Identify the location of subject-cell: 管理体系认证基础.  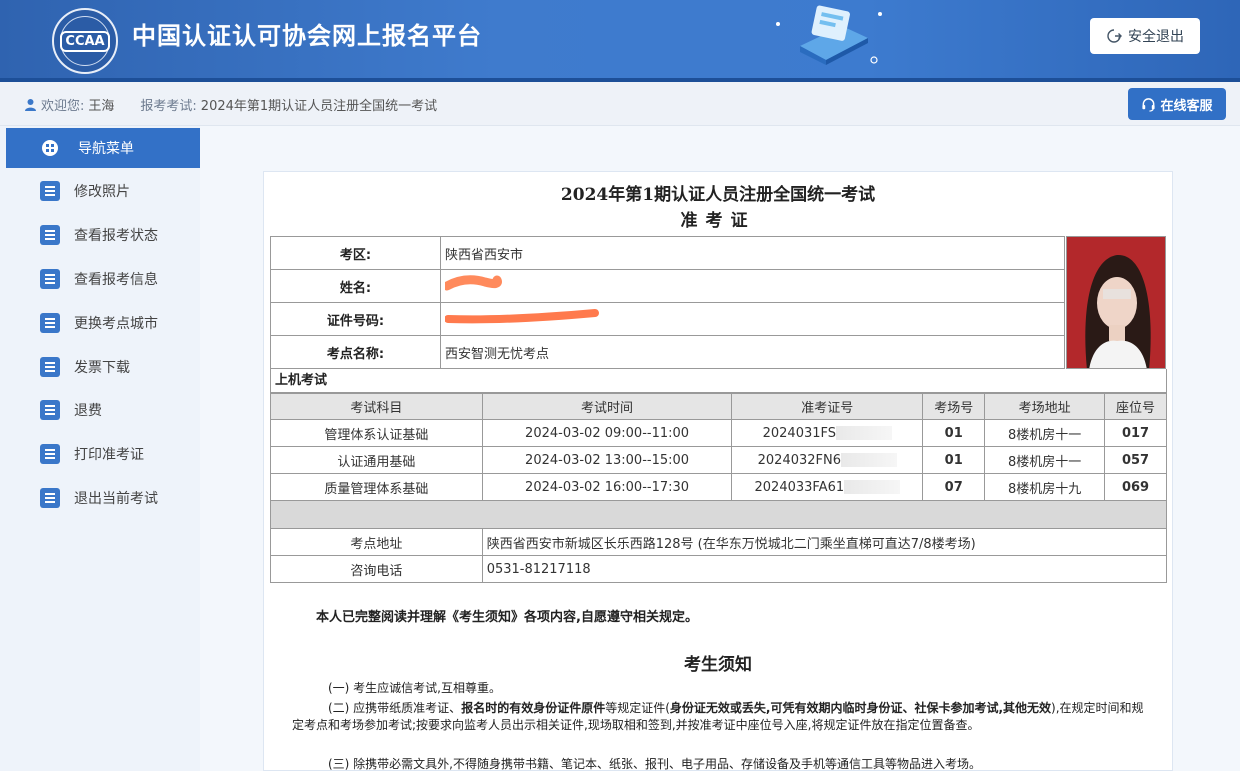
(376, 433).